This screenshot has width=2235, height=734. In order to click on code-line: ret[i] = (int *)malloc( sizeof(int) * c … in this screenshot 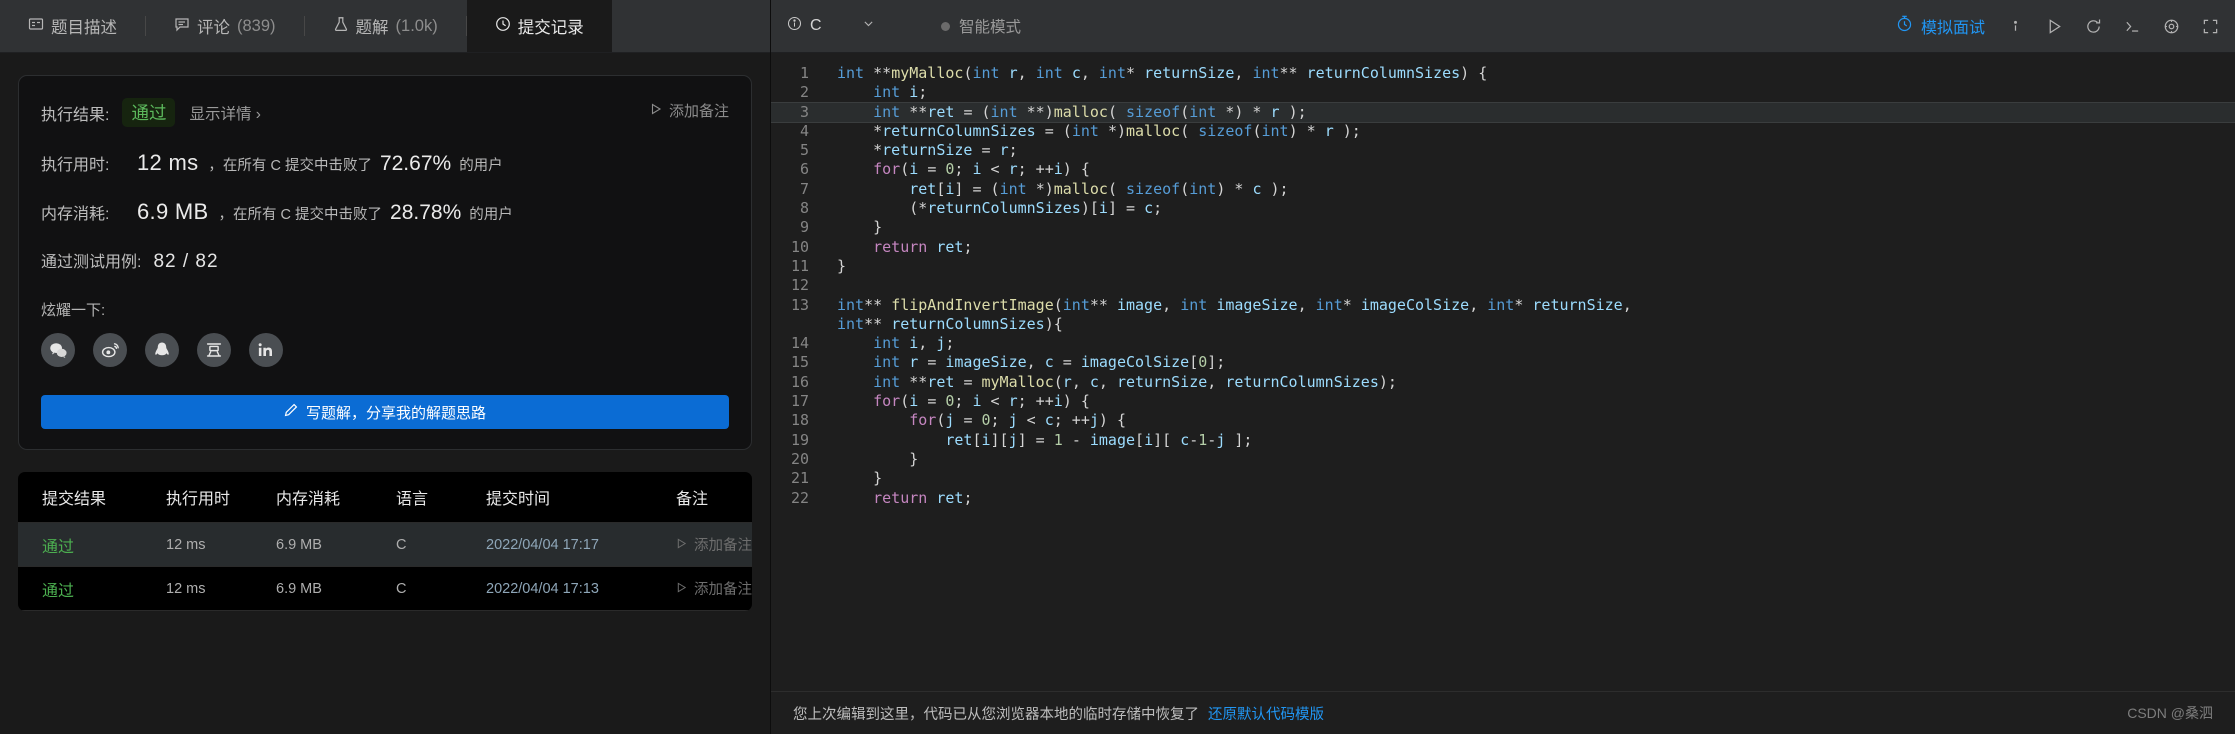, I will do `click(1531, 189)`.